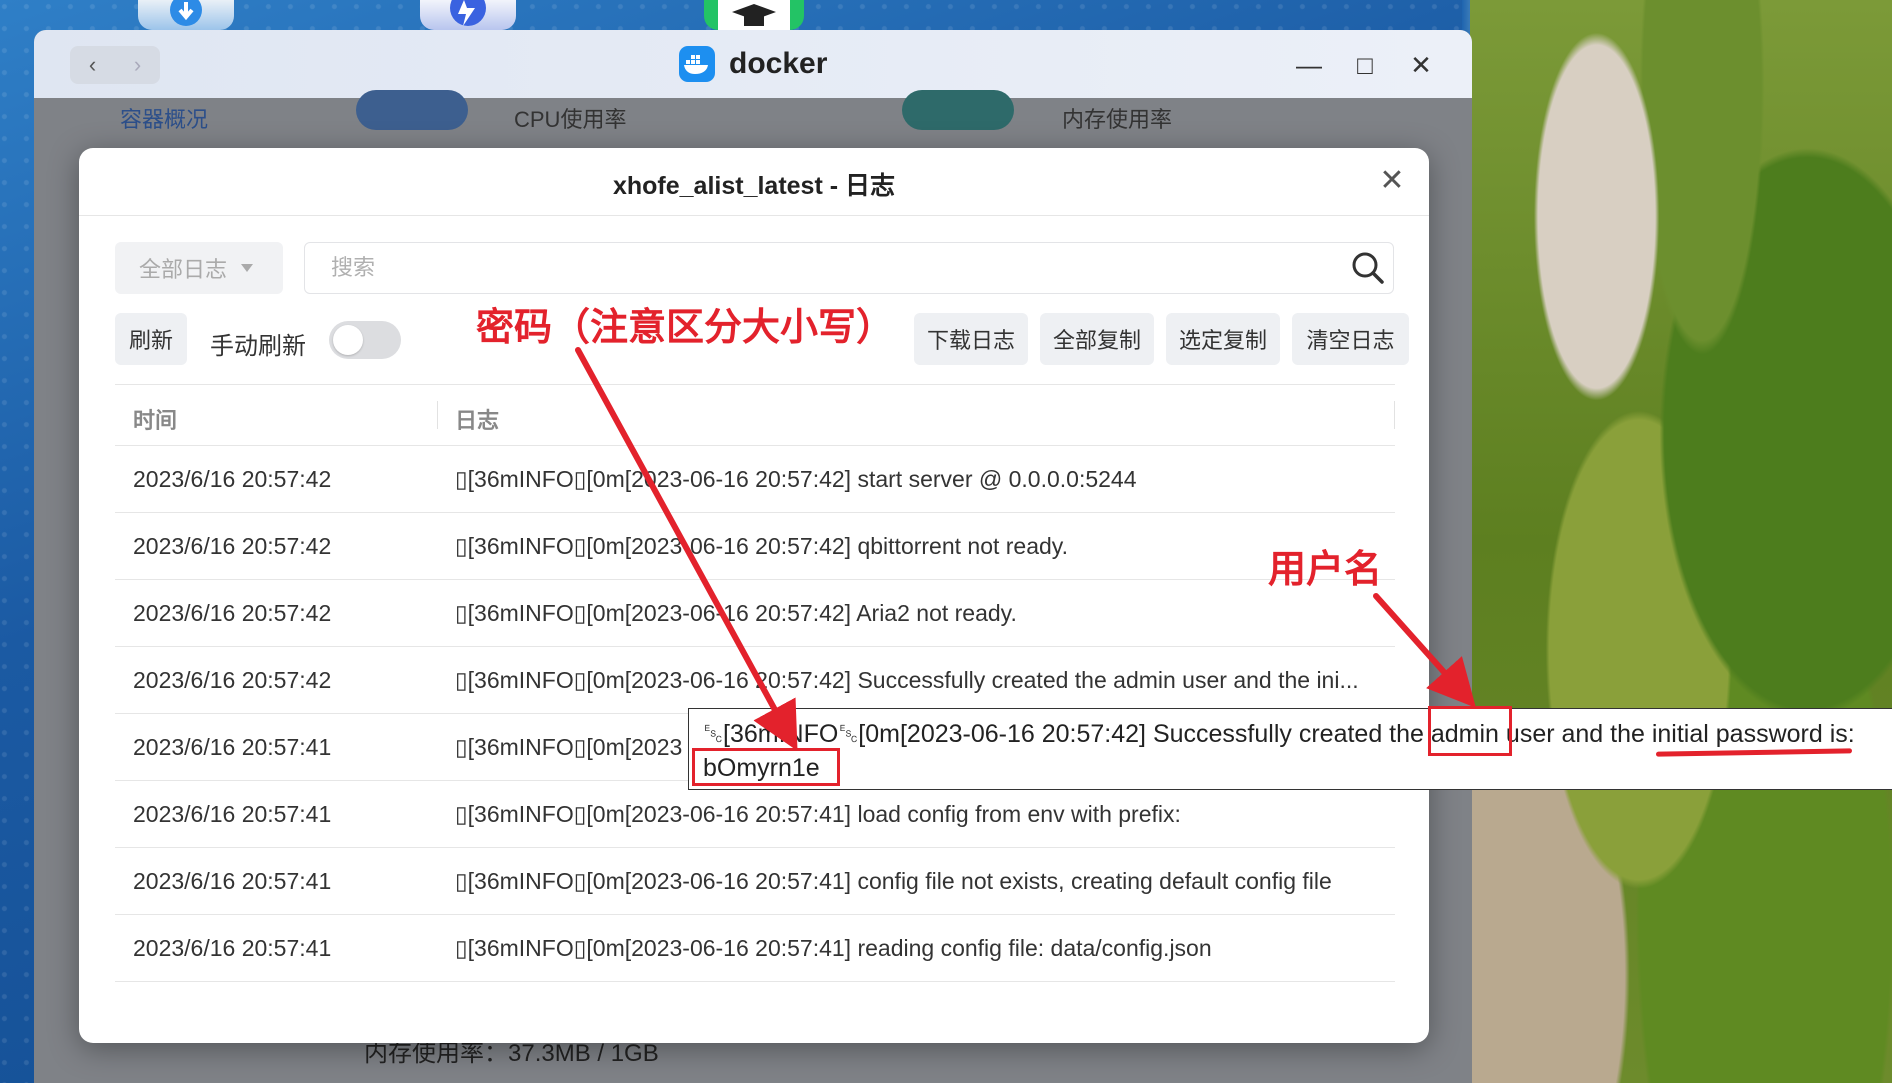  I want to click on username-arrow, so click(1424, 650).